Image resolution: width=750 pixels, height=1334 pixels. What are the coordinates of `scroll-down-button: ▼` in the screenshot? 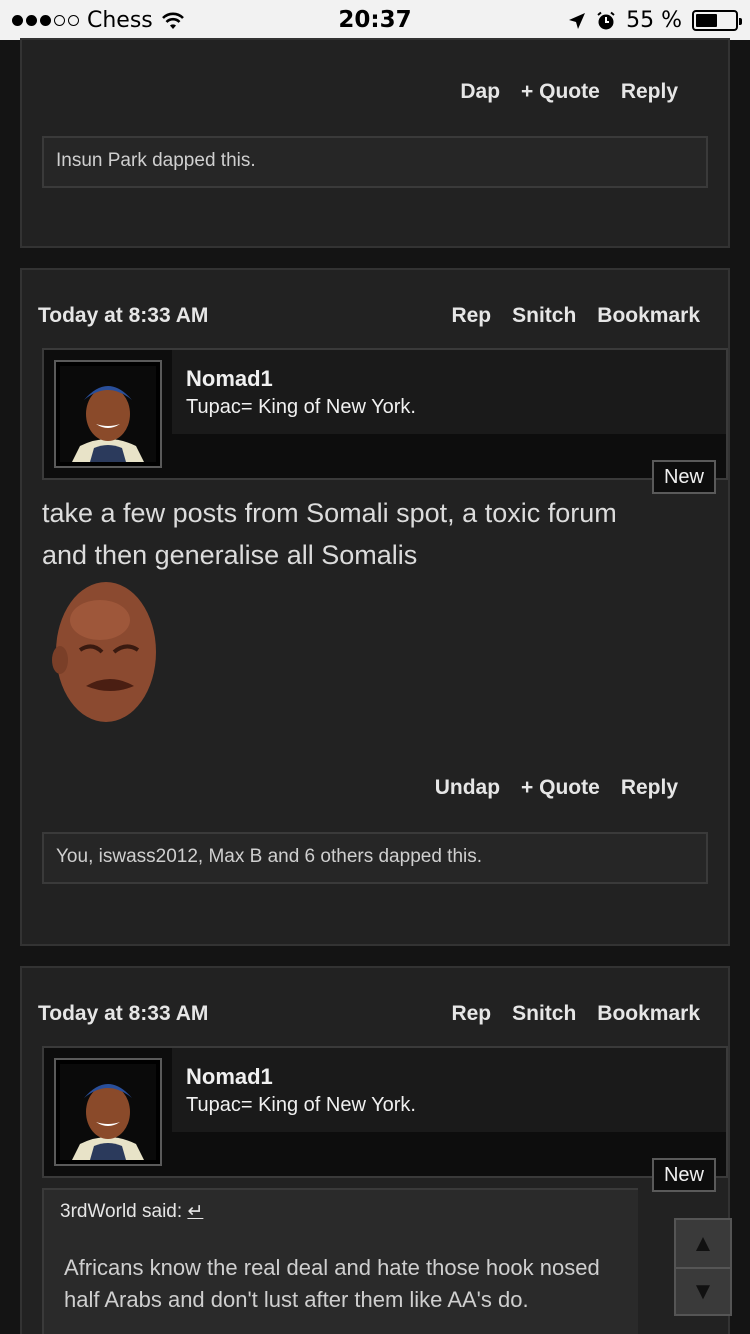 It's located at (703, 1290).